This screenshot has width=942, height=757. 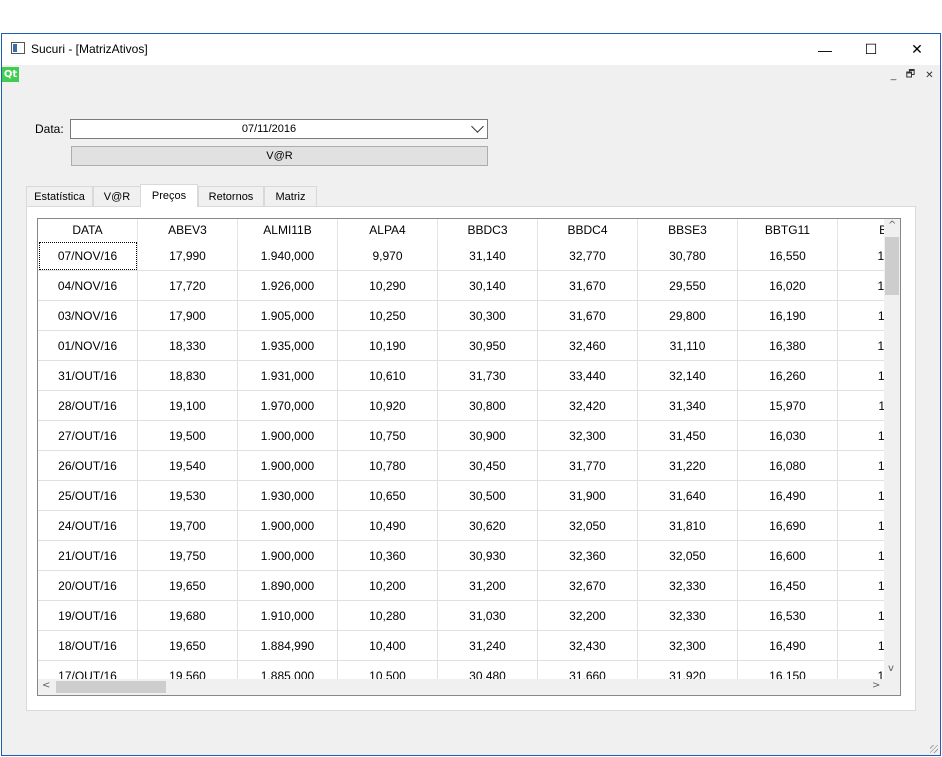 What do you see at coordinates (688, 286) in the screenshot?
I see `price-cell: 29,550` at bounding box center [688, 286].